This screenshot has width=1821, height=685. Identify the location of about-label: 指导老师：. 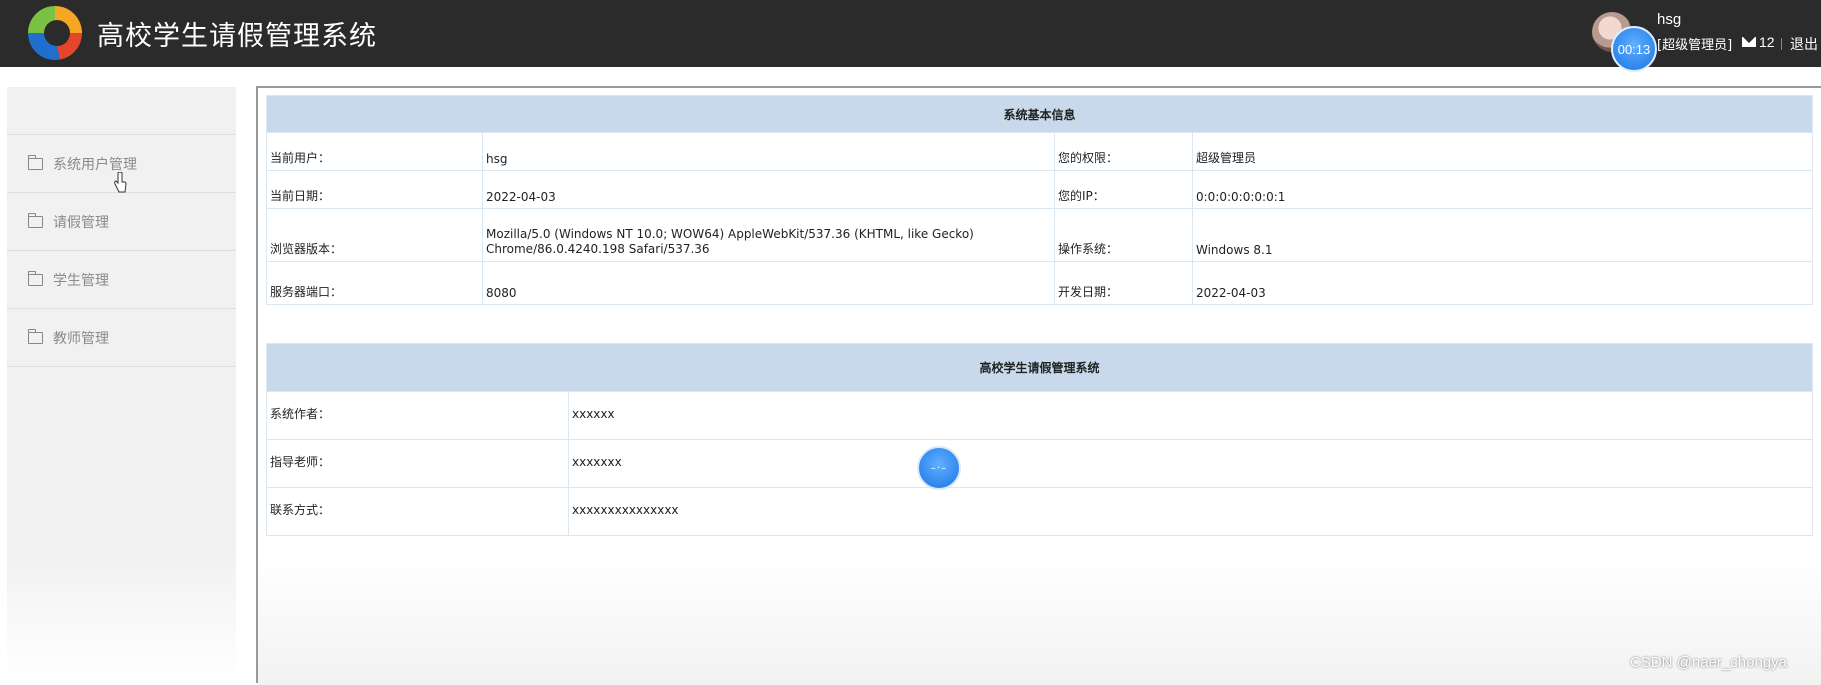
(417, 463).